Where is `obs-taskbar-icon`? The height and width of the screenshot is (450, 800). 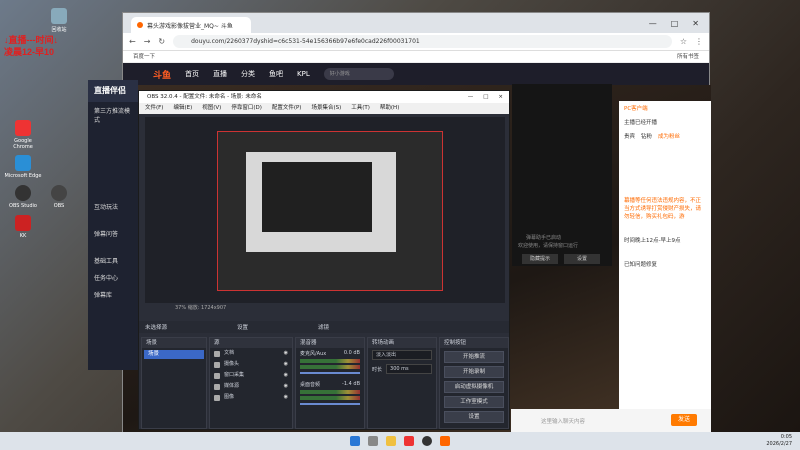 obs-taskbar-icon is located at coordinates (427, 441).